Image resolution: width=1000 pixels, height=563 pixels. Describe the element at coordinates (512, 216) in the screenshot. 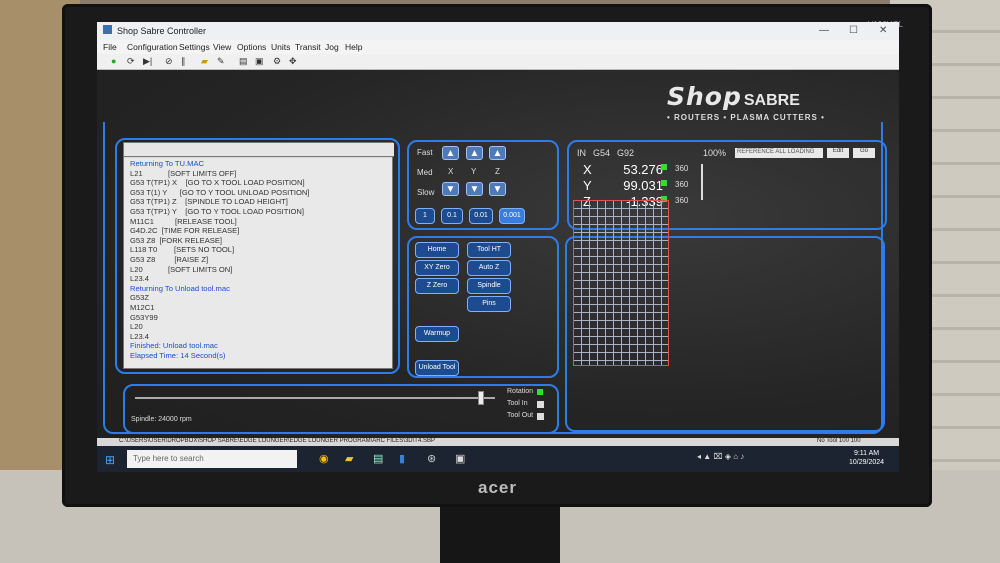

I see `increment-0.001: 0.001` at that location.